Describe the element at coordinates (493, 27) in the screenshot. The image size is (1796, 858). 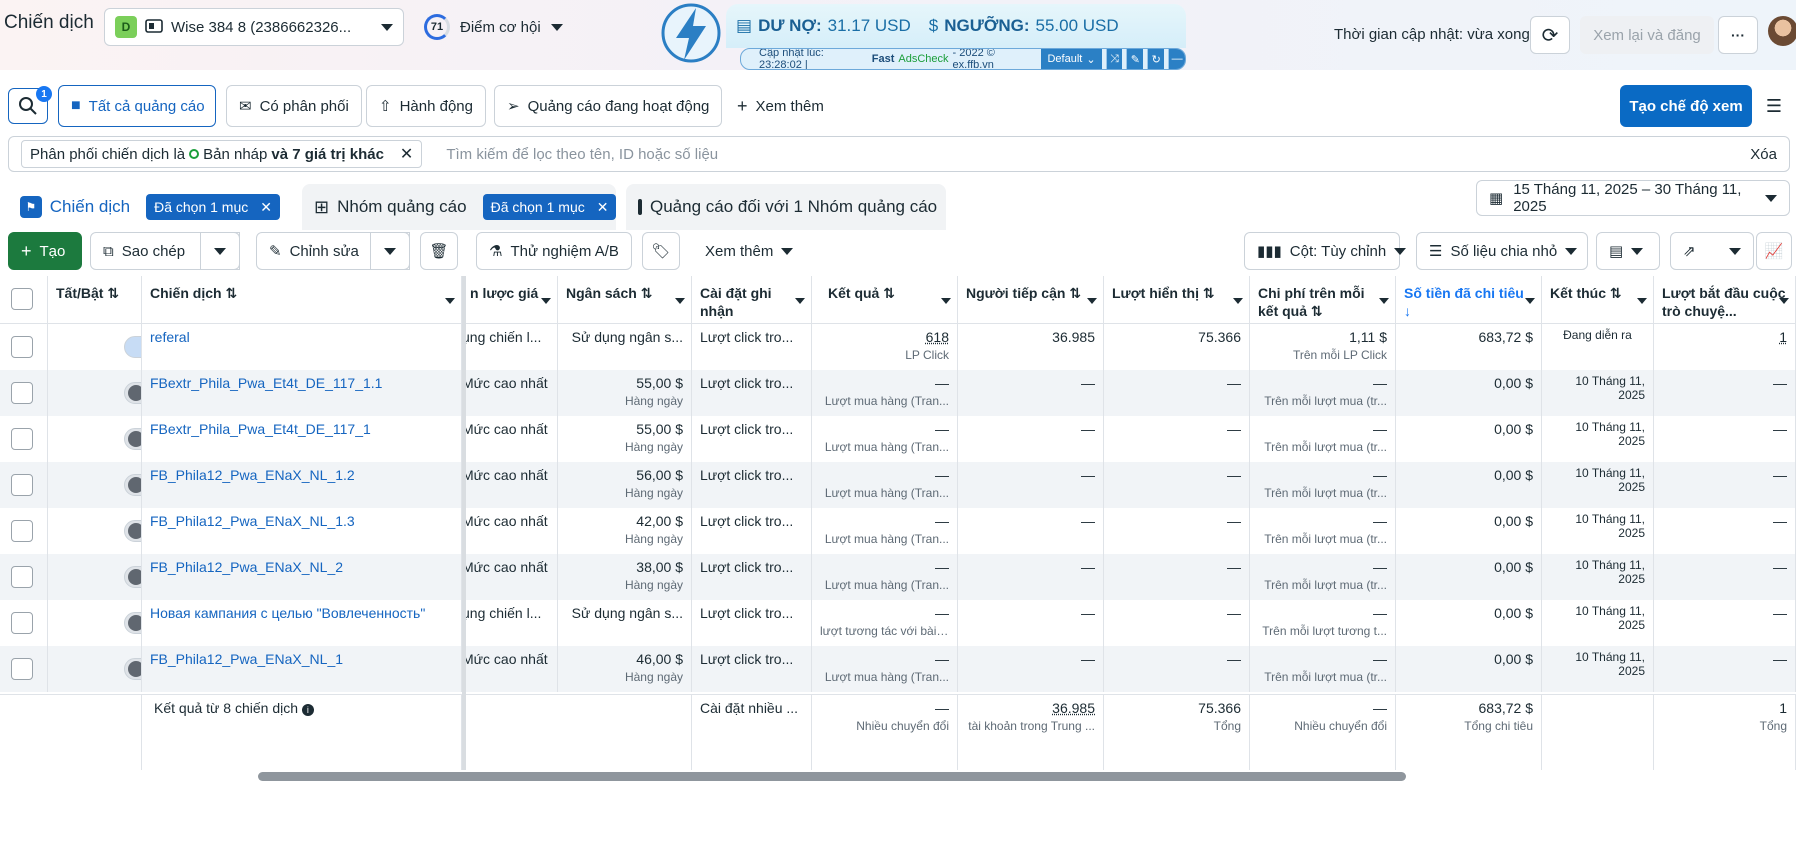
I see `opportunity-score: 71 Điểm cơ hội` at that location.